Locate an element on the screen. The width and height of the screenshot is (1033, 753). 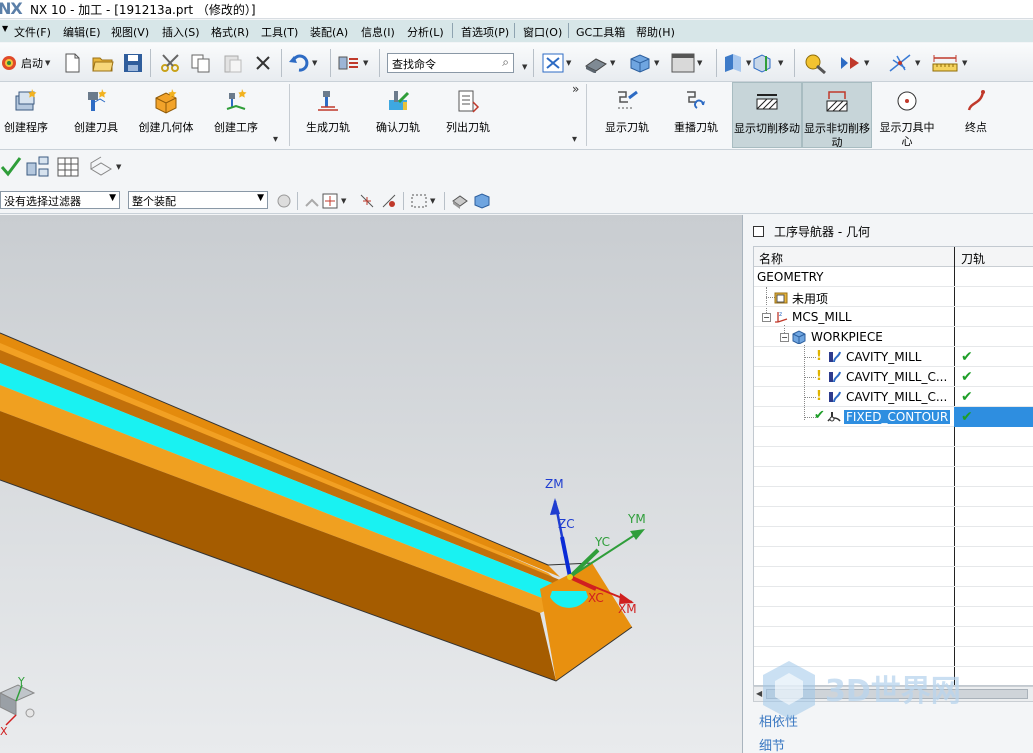
clip-view-button: ▼ is located at coordinates (767, 63).